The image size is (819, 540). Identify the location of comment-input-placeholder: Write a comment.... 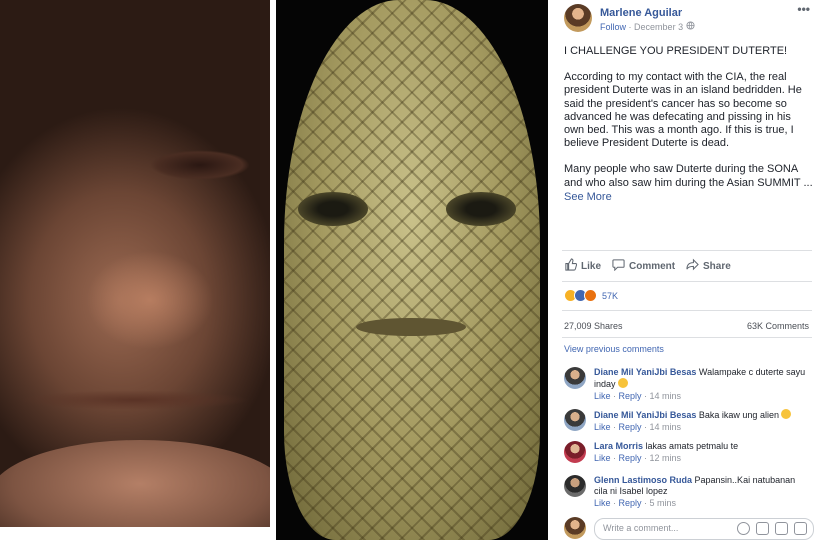
(641, 528).